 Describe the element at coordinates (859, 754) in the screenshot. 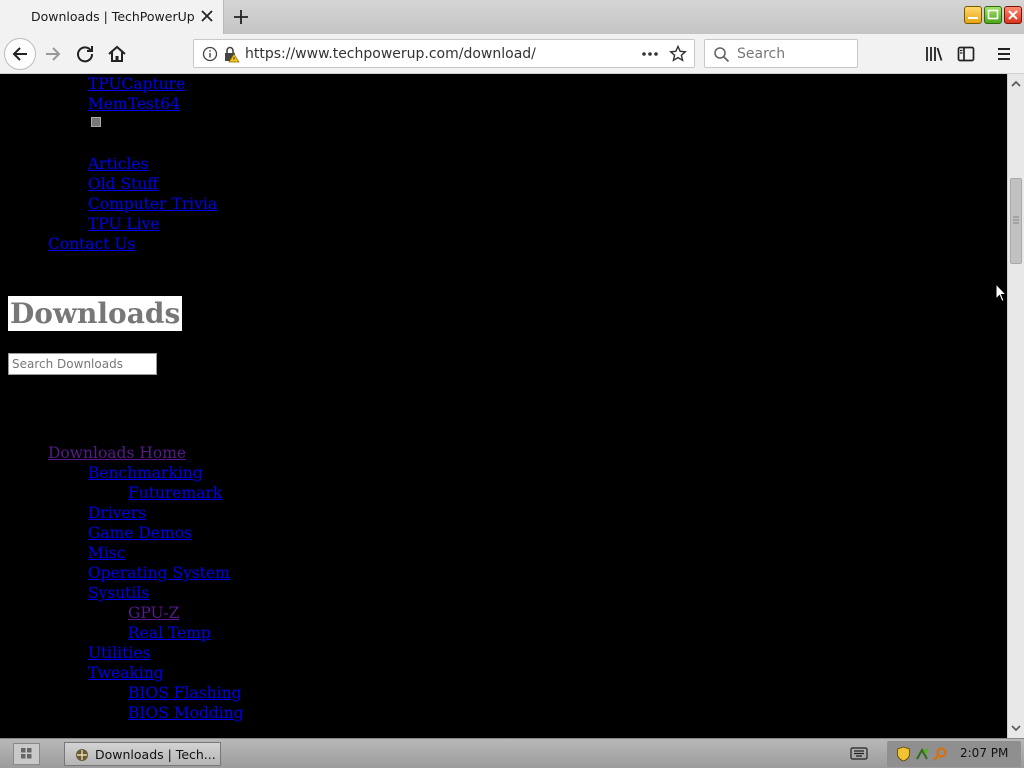

I see `keyboard-icon` at that location.